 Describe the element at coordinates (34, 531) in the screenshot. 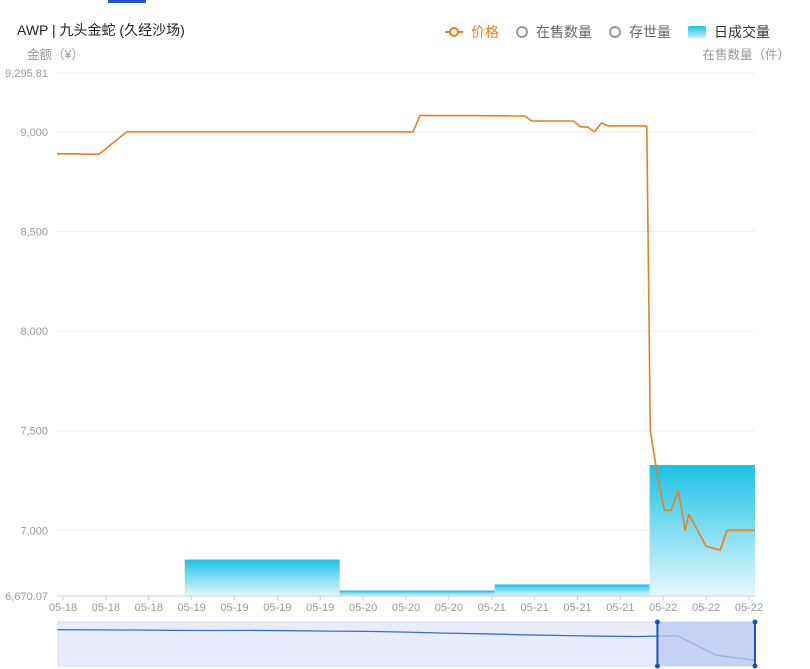

I see `y-tick-label: 7,000` at that location.